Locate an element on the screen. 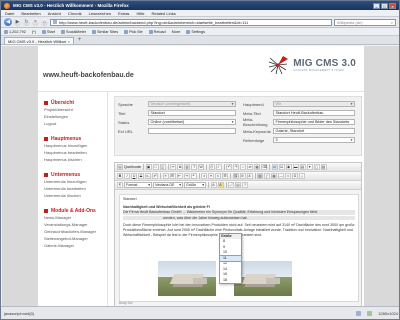 This screenshot has width=400, height=320. sidebar-item-logout: Logout is located at coordinates (75, 123).